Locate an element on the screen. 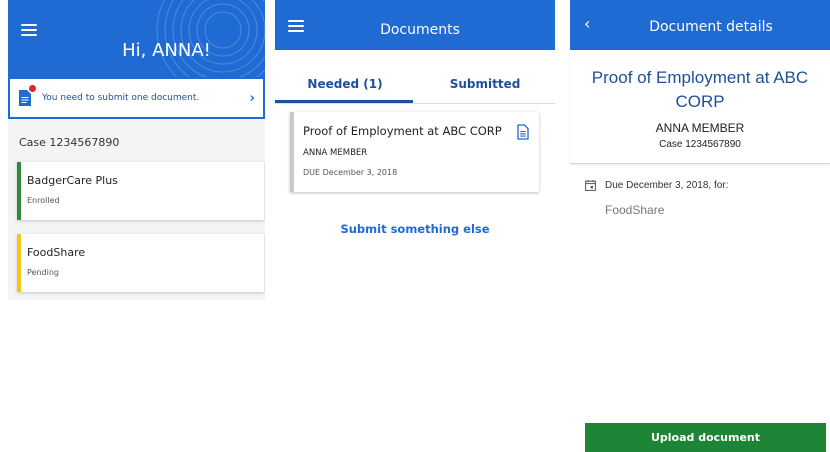 The height and width of the screenshot is (452, 830). home-header: Hi, ANNA! is located at coordinates (136, 38).